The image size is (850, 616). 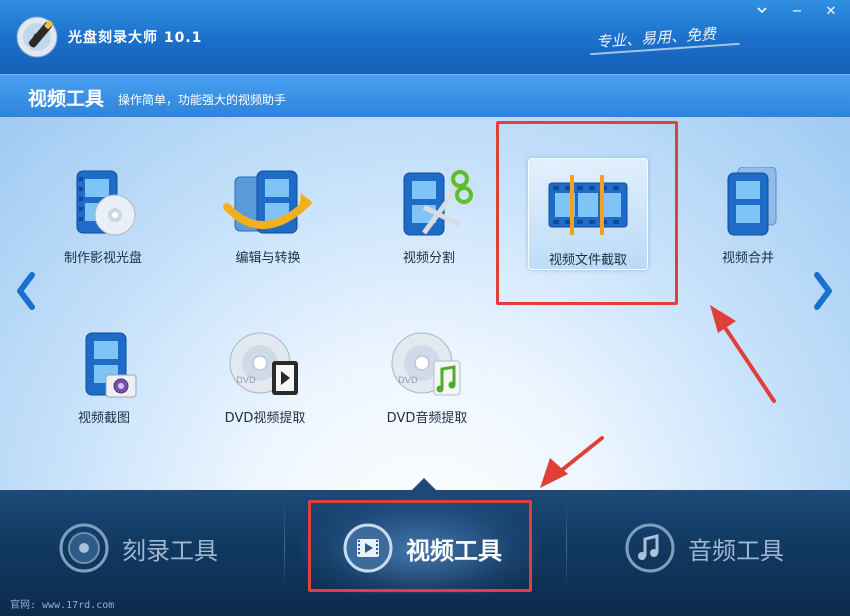 What do you see at coordinates (135, 38) in the screenshot?
I see `app-title: 光盘刻录大师 10.1` at bounding box center [135, 38].